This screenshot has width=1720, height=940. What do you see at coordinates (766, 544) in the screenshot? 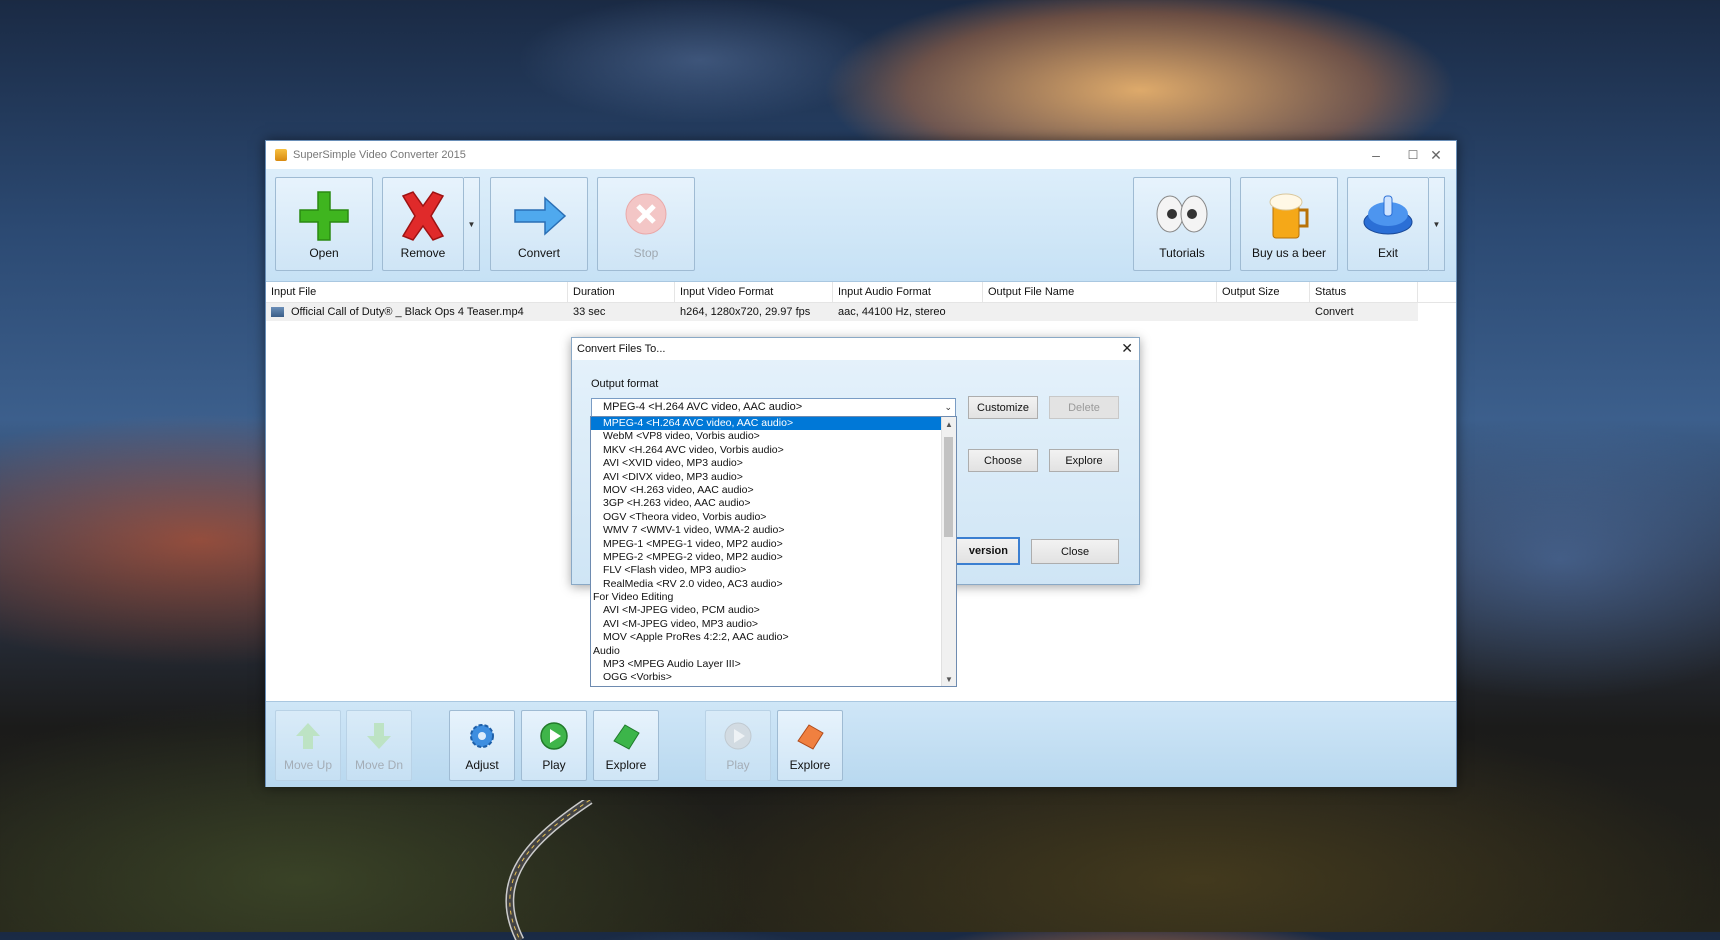
I see `format-option: MPEG-1 <MPEG-1 video, MP2 audio>` at bounding box center [766, 544].